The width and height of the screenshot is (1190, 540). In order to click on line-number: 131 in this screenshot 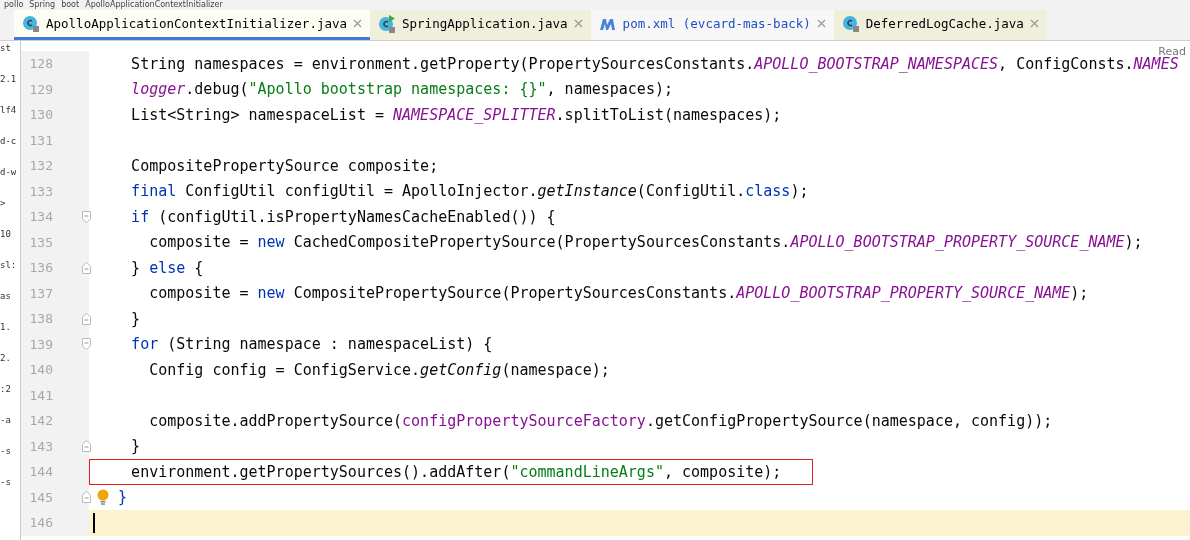, I will do `click(40, 140)`.